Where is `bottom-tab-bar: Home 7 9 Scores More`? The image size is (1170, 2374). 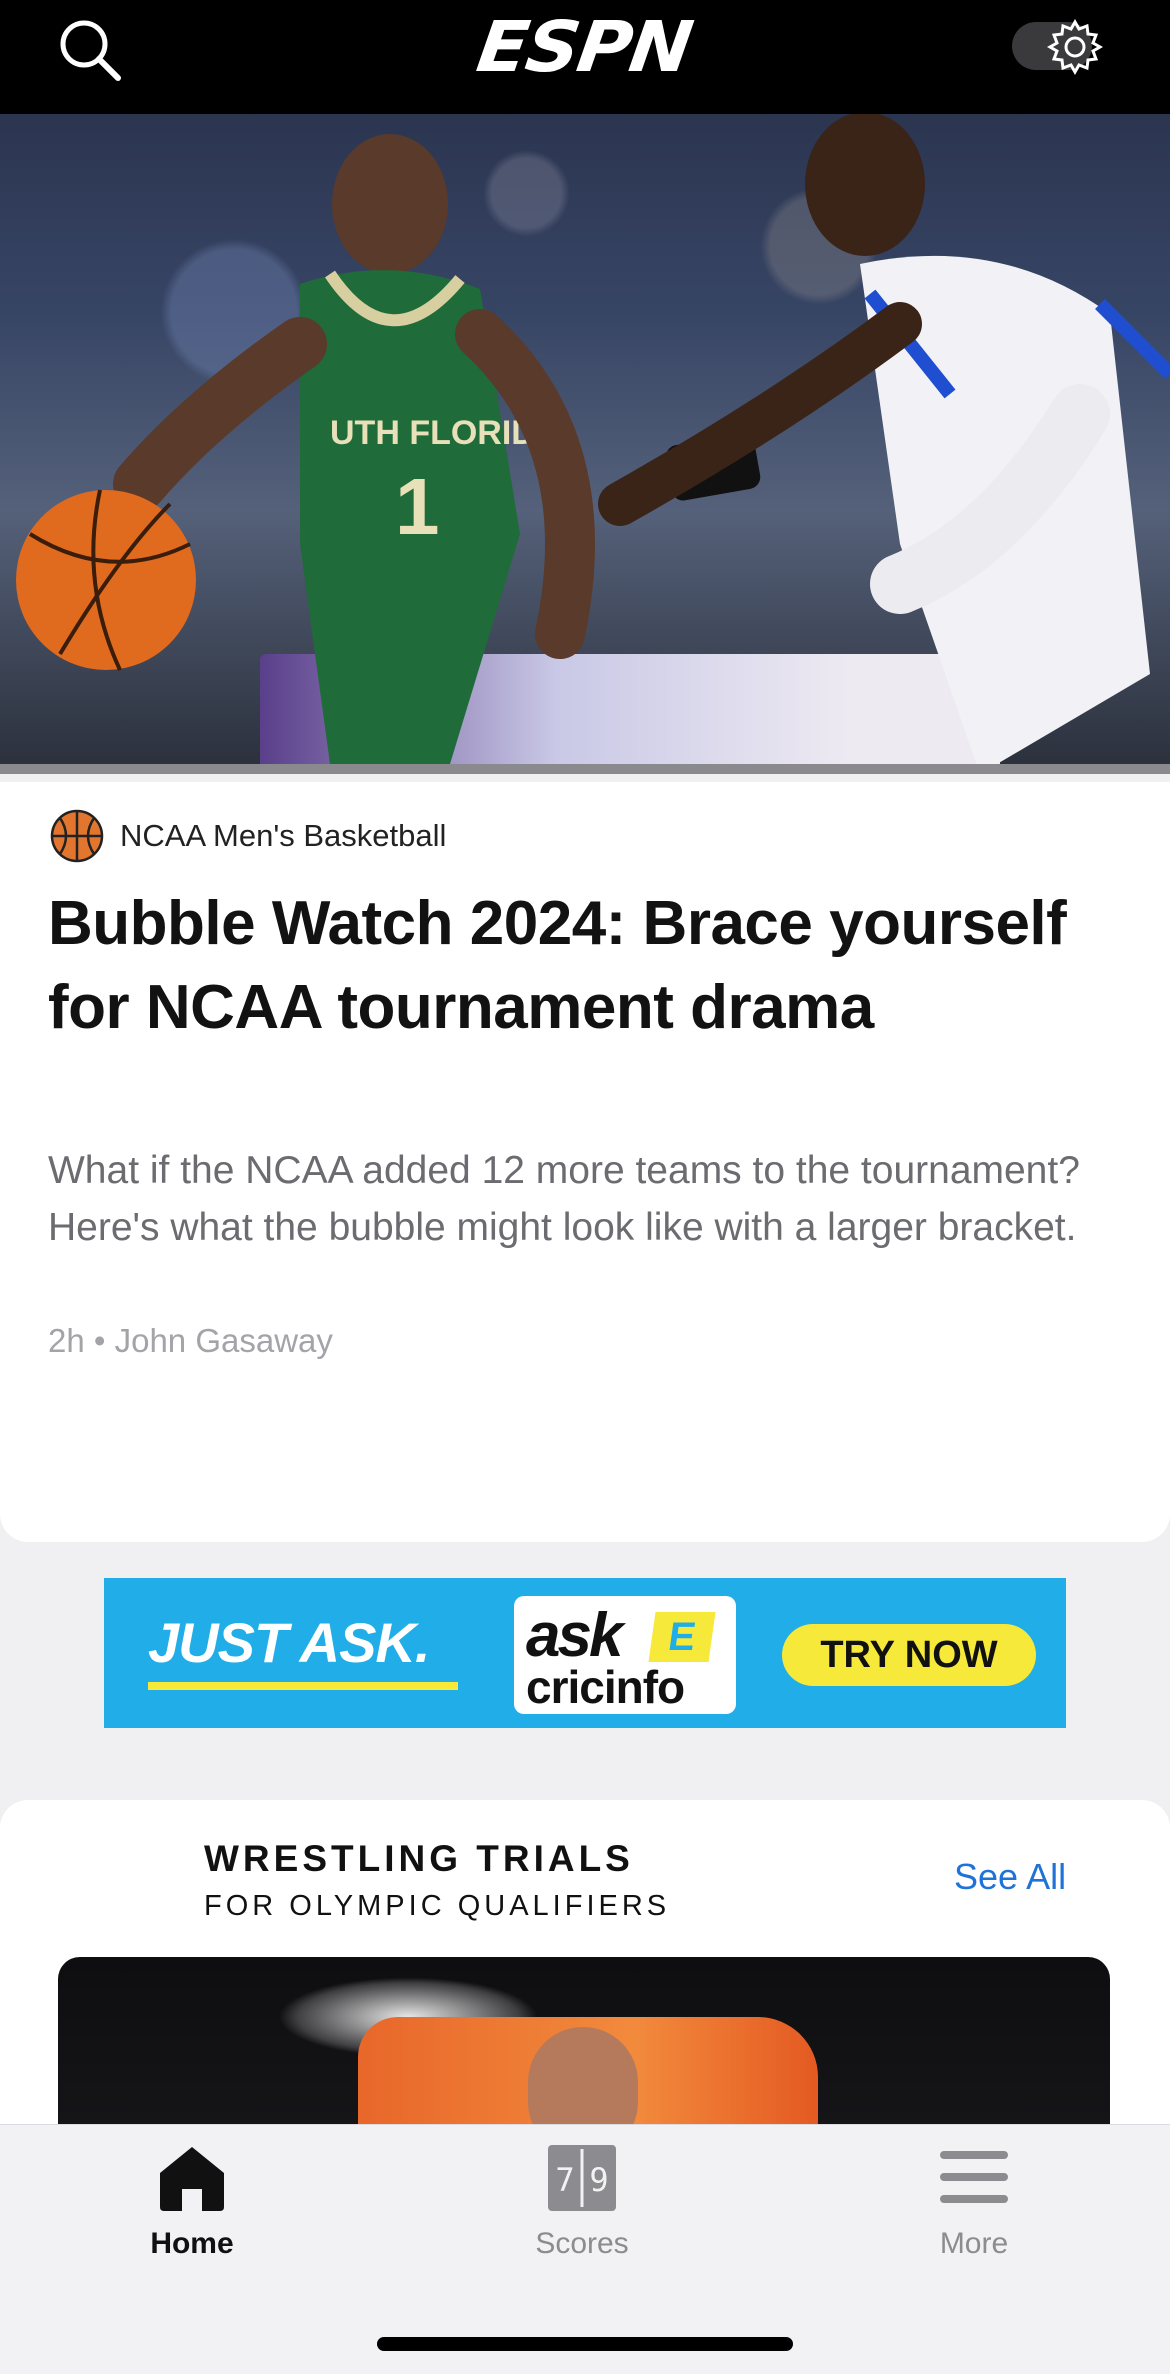
bottom-tab-bar: Home 7 9 Scores More is located at coordinates (585, 2249).